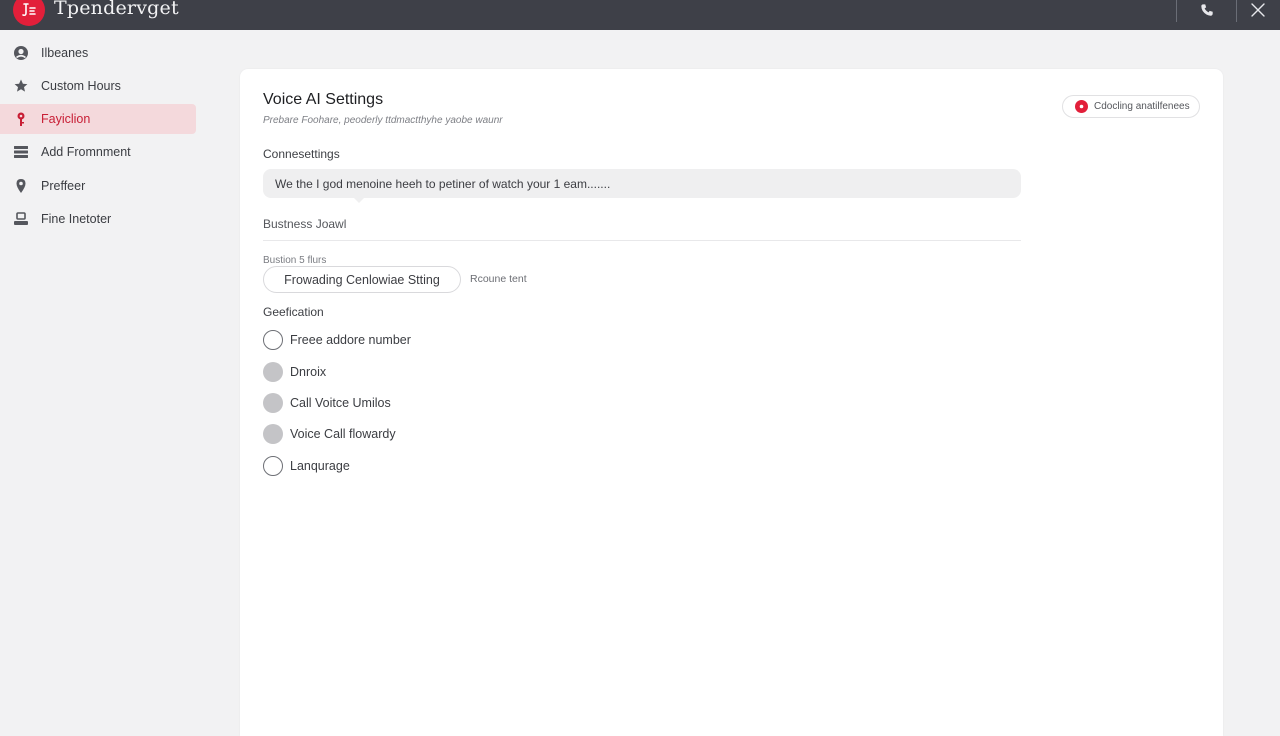  I want to click on users-icon, so click(21, 219).